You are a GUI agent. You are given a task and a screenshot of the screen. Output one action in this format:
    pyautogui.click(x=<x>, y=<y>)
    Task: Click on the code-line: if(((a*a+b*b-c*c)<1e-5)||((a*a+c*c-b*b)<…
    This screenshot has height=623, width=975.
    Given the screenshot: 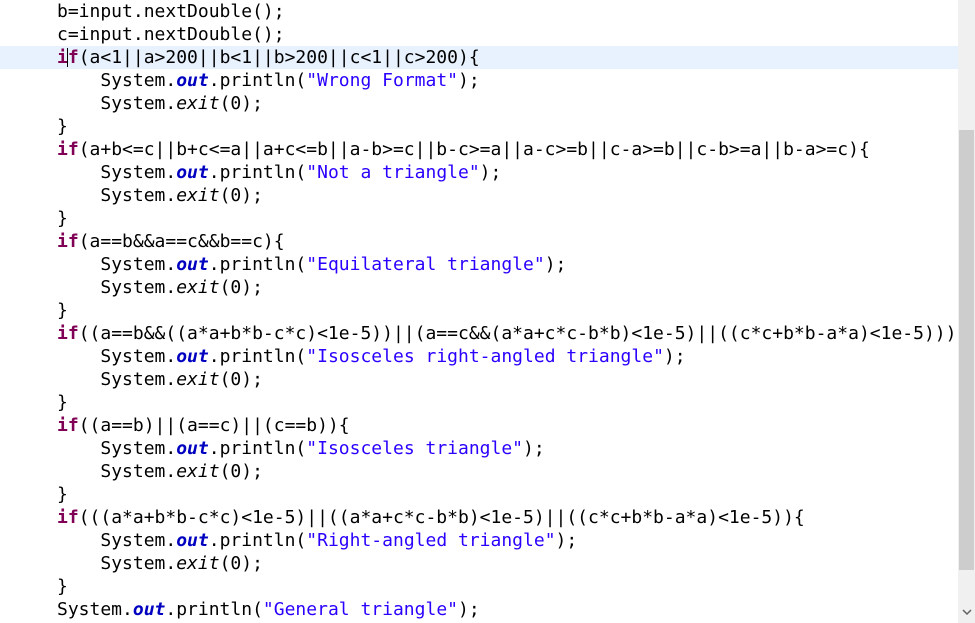 What is the action you would take?
    pyautogui.click(x=479, y=517)
    